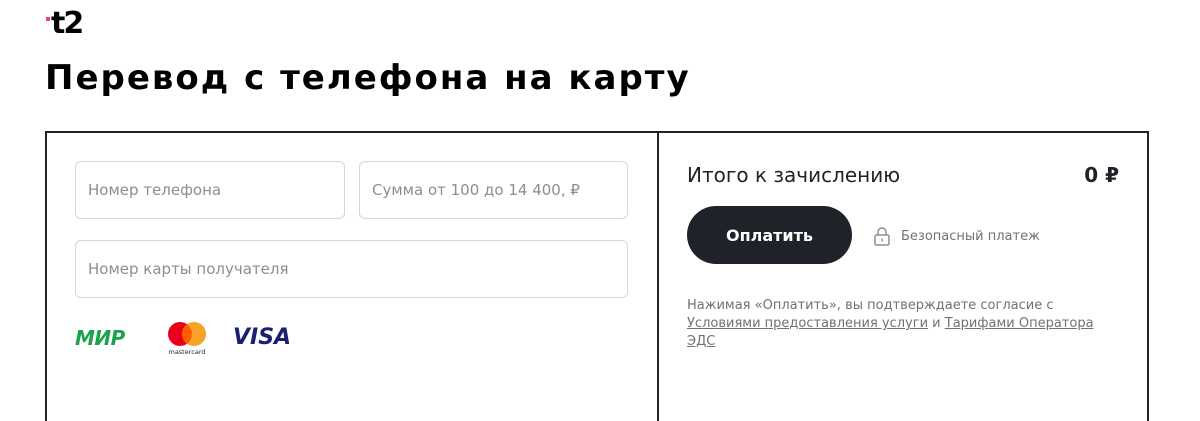 The image size is (1200, 421). I want to click on mir-logo: МИР, so click(100, 338).